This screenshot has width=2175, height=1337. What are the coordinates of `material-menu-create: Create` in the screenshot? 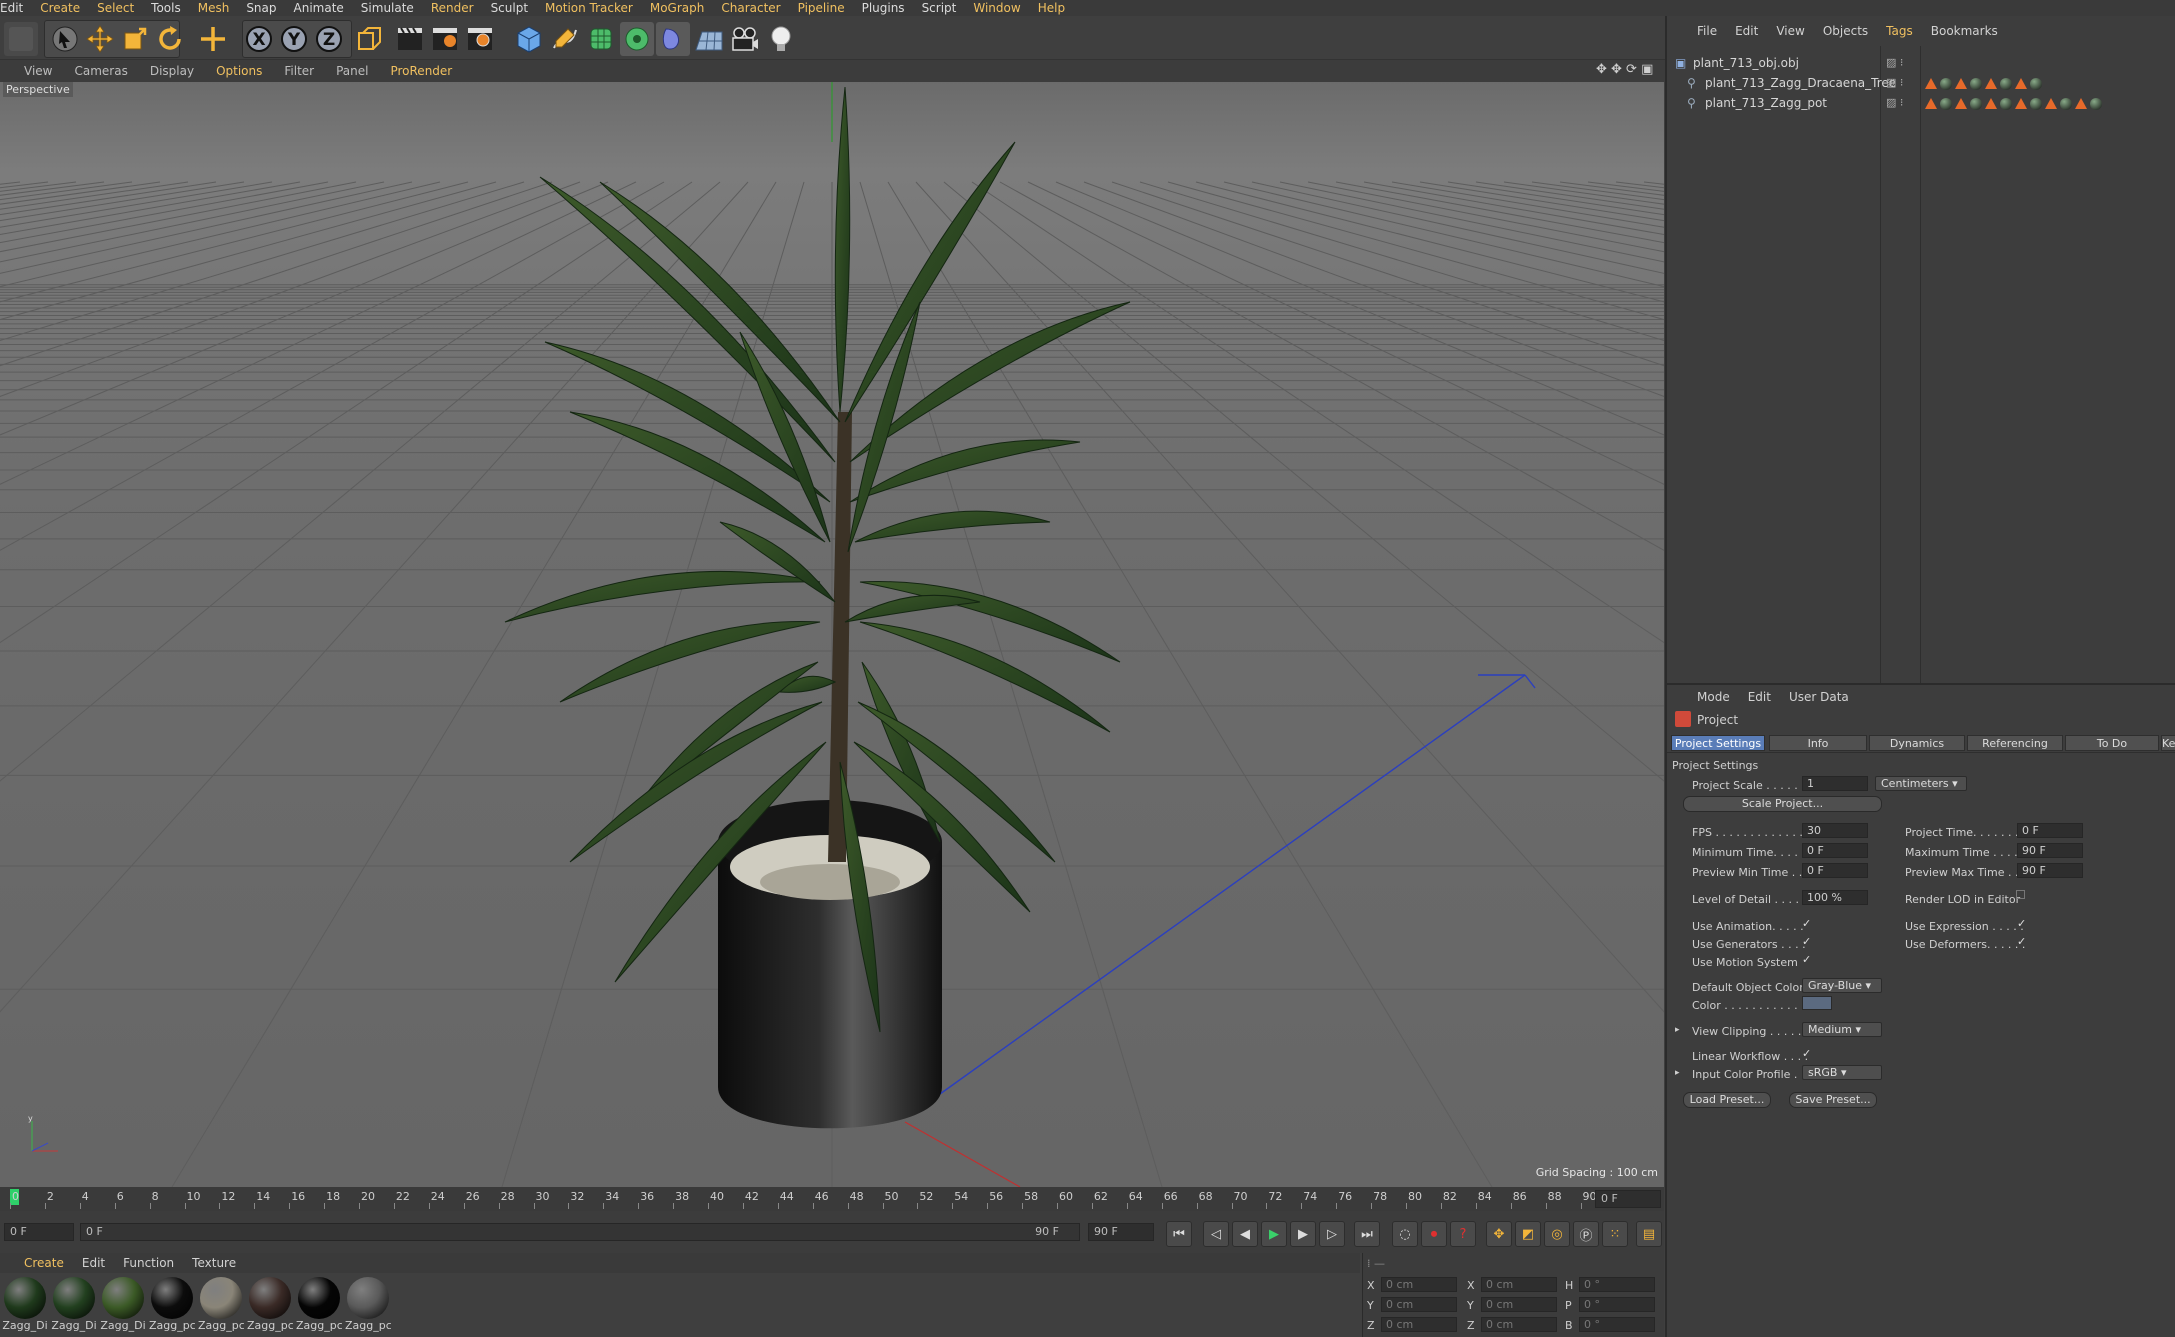 It's located at (44, 1263).